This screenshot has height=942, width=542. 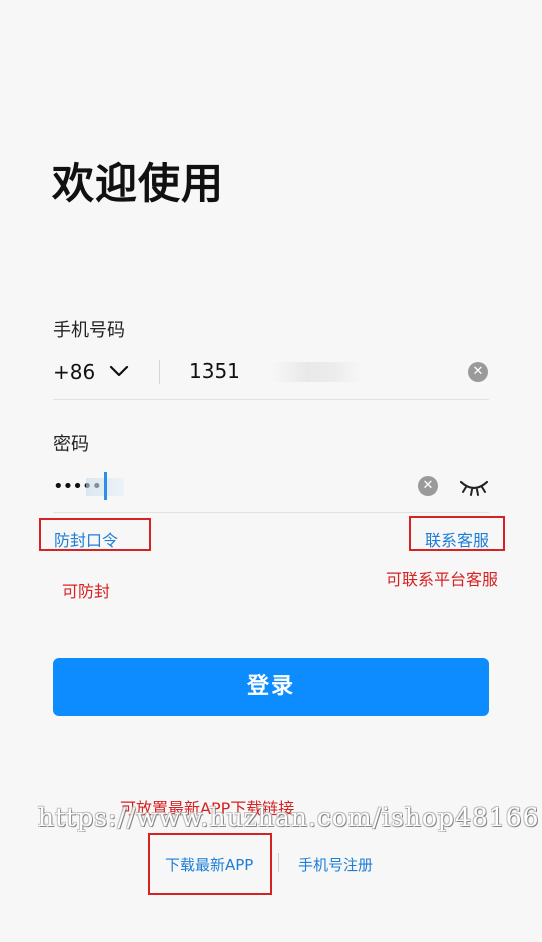 I want to click on annotation-note: 可防封, so click(x=86, y=591).